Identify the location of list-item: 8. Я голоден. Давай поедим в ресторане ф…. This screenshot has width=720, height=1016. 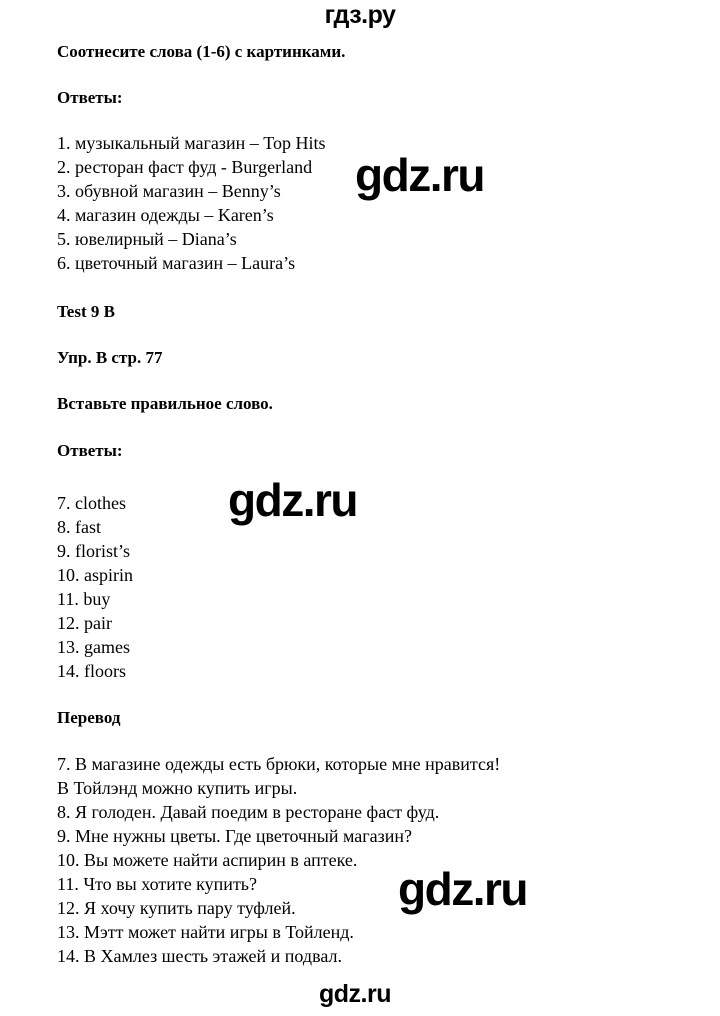
(248, 812).